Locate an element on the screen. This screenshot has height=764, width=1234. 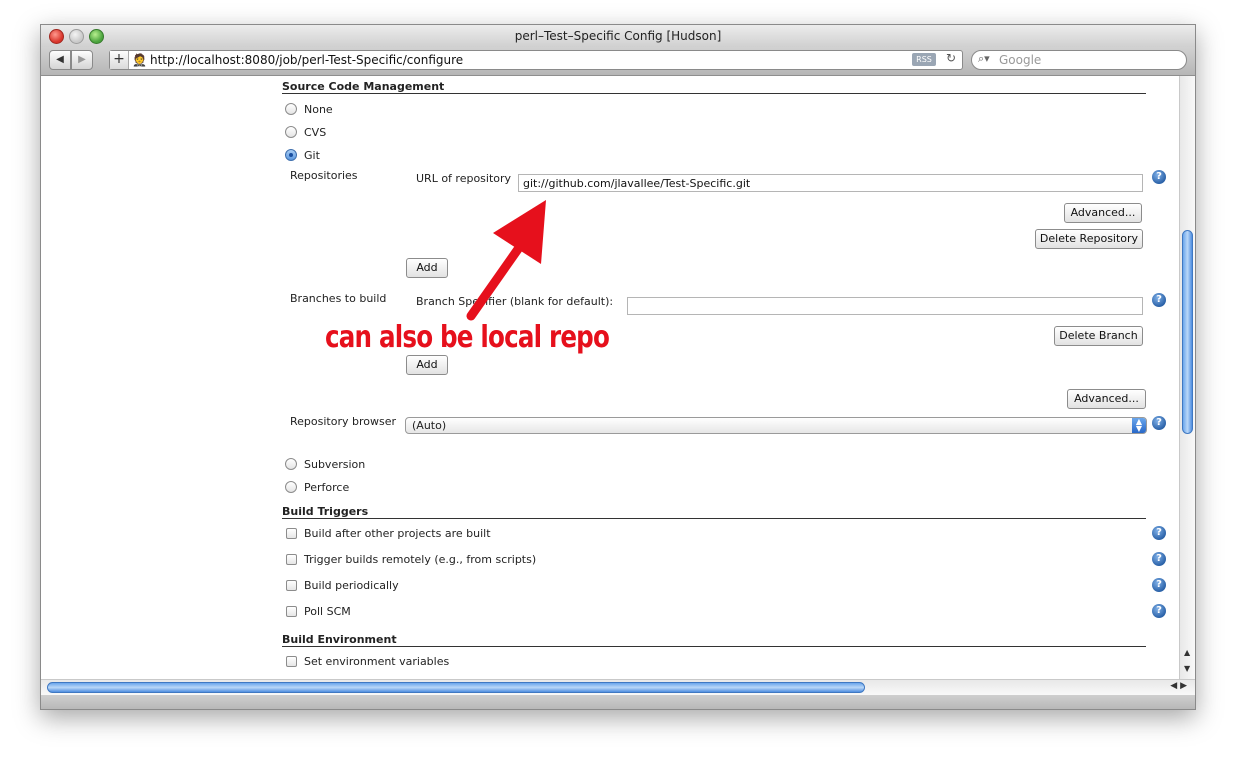
scroll-up-icon: ▲ is located at coordinates (1187, 652).